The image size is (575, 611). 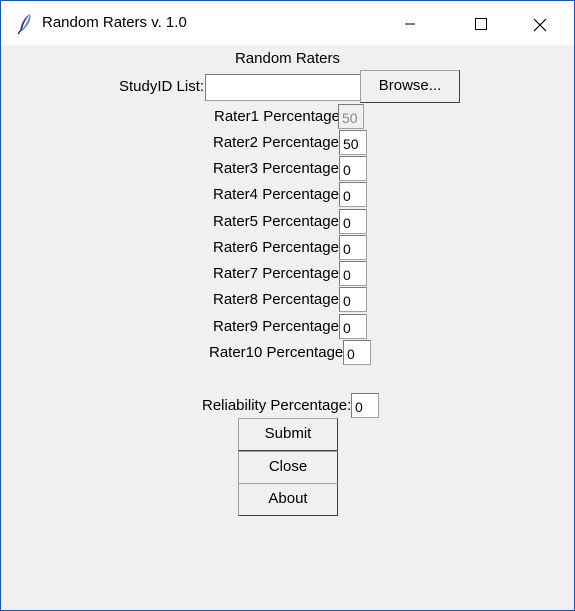 I want to click on studyid-input, so click(x=283, y=87).